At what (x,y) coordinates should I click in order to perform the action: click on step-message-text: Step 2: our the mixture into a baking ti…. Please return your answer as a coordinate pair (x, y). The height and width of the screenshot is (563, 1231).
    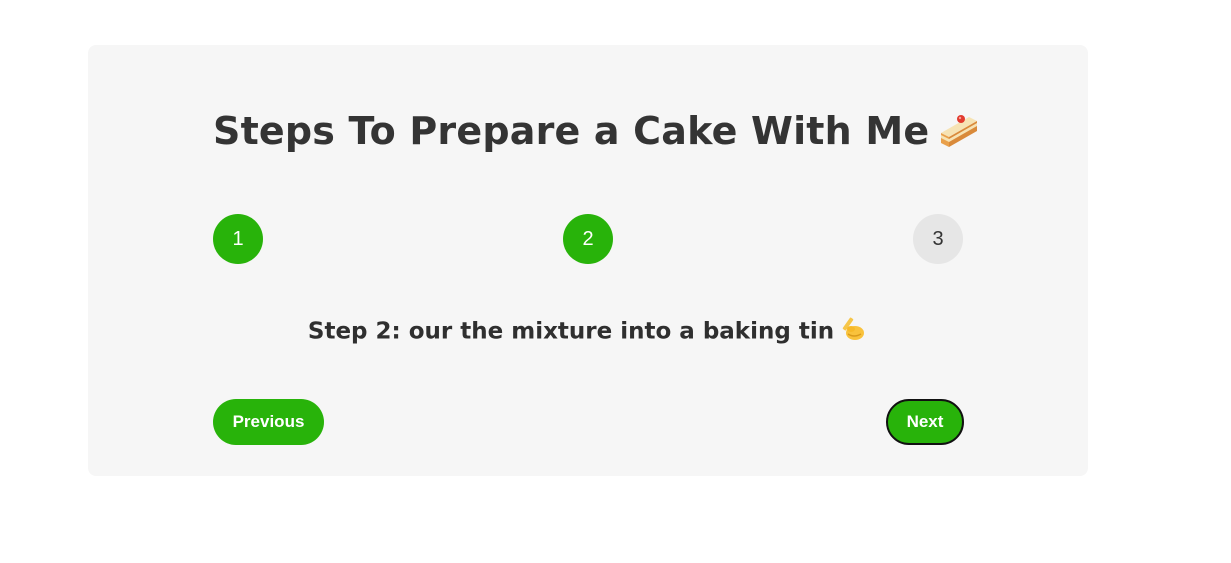
    Looking at the image, I should click on (571, 331).